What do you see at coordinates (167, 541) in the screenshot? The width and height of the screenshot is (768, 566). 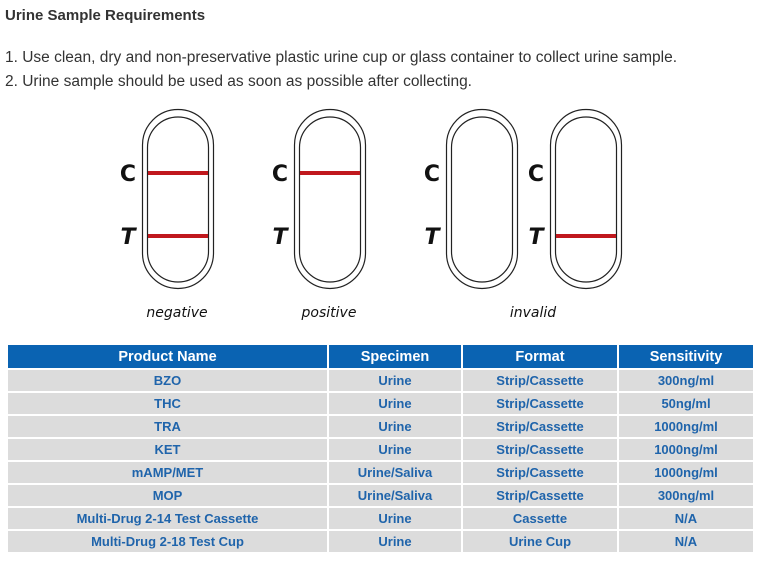 I see `product-name-cell: Multi-Drug 2-18 Test Cup` at bounding box center [167, 541].